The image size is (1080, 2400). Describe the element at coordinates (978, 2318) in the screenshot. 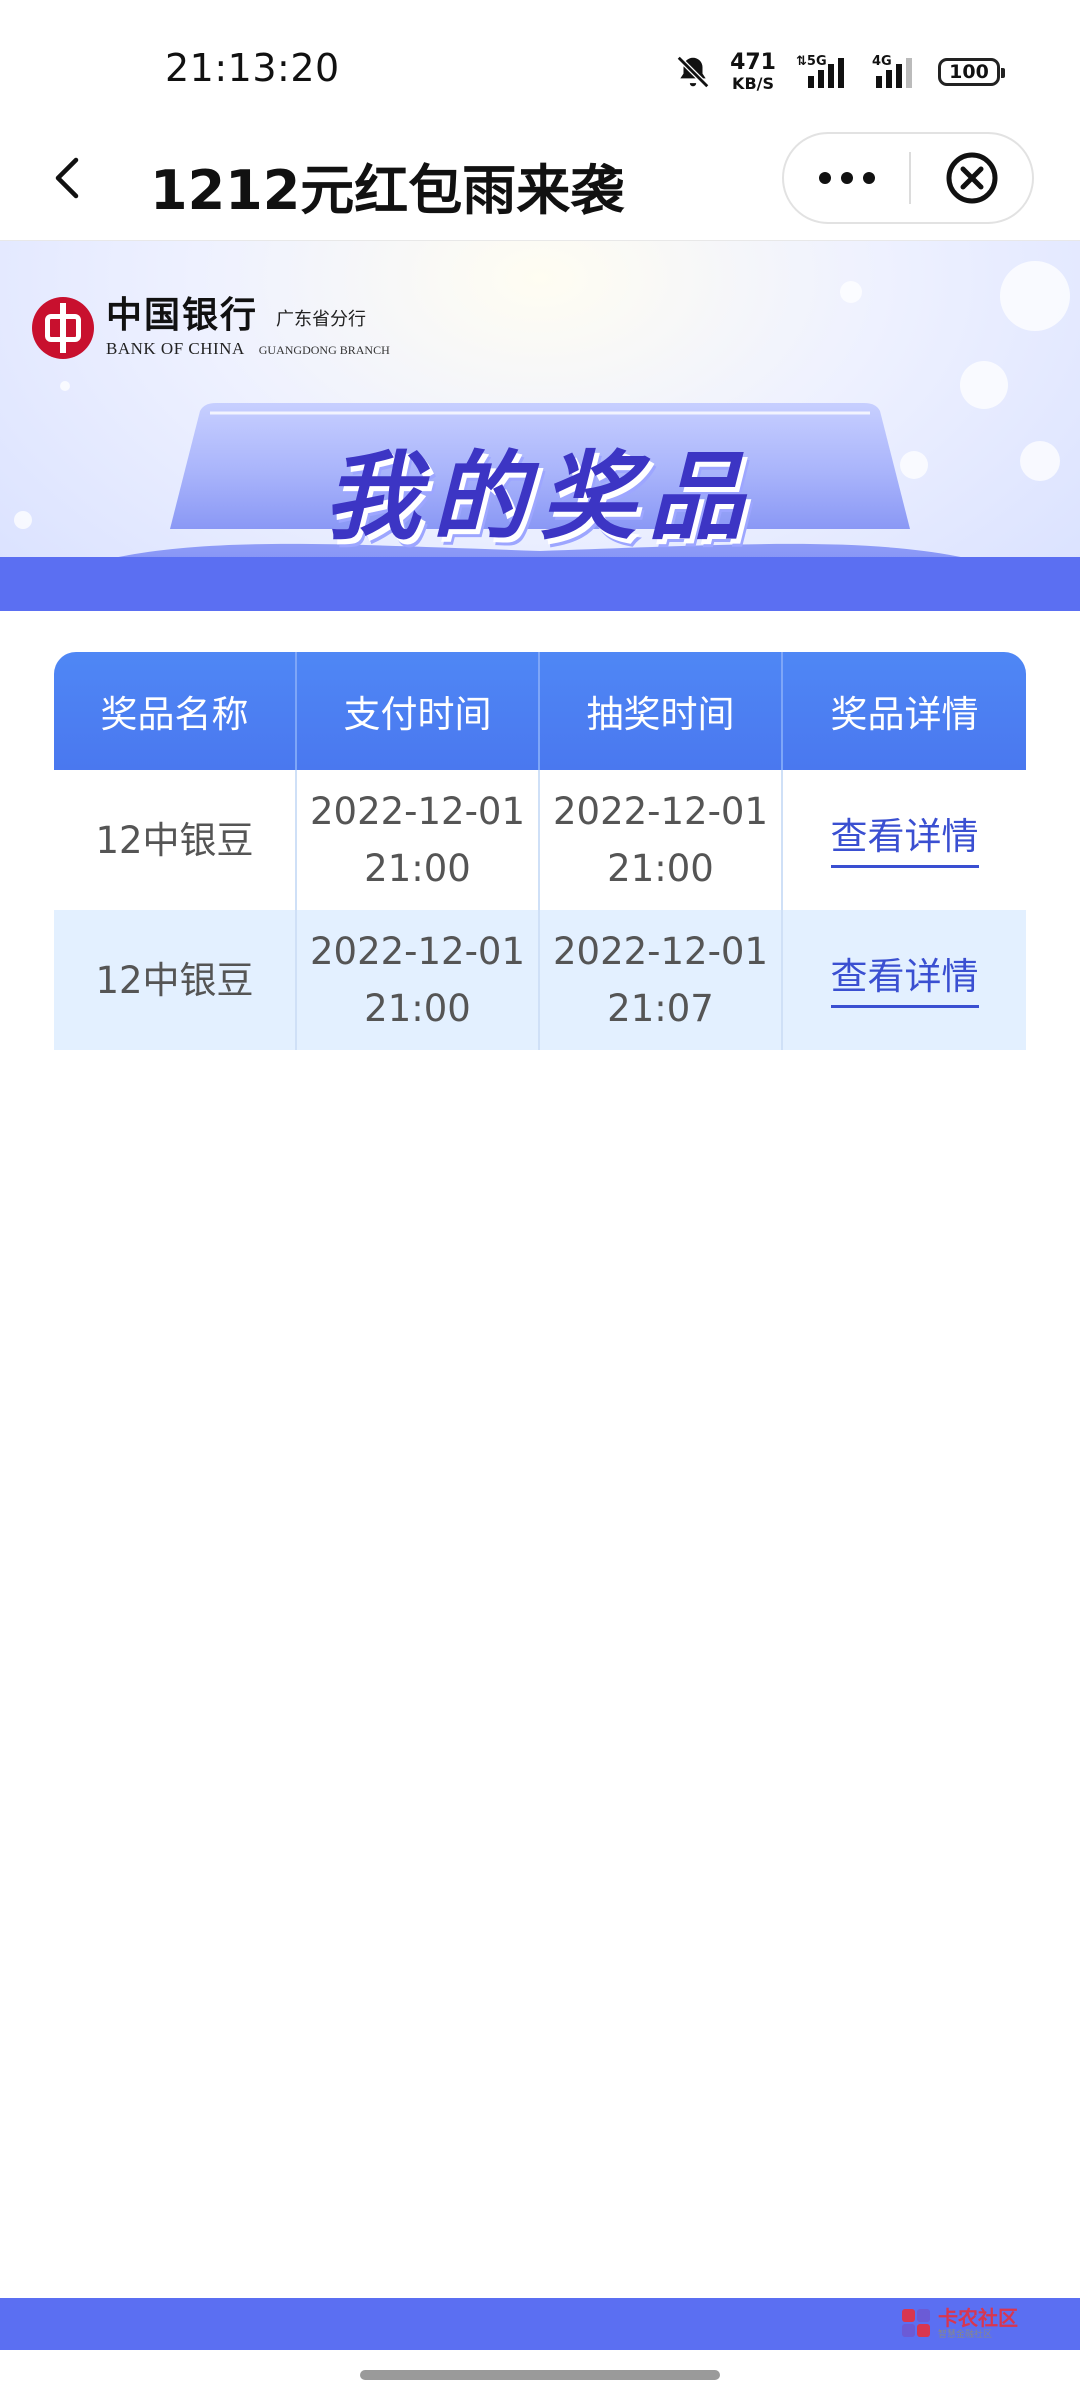

I see `watermark-name: 卡农社区` at that location.